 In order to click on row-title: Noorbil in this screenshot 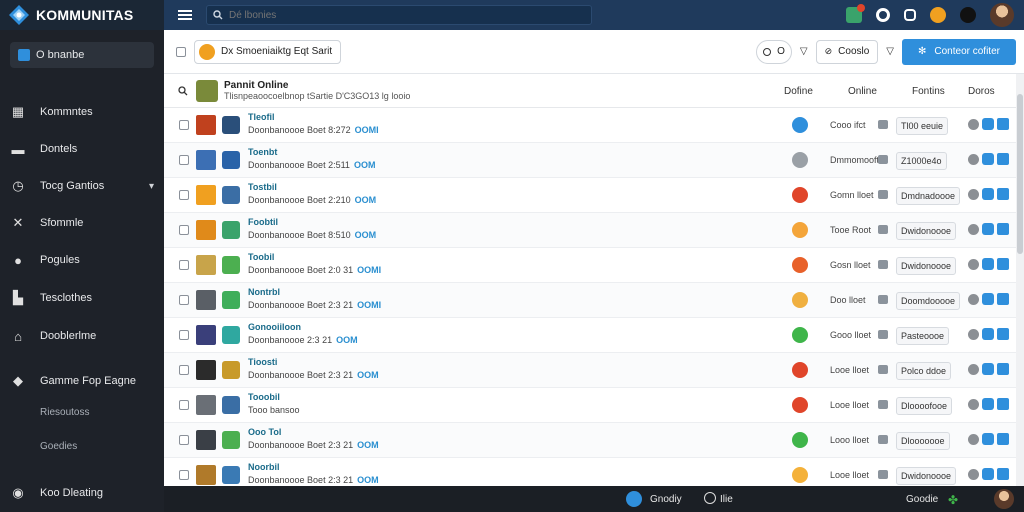, I will do `click(264, 467)`.